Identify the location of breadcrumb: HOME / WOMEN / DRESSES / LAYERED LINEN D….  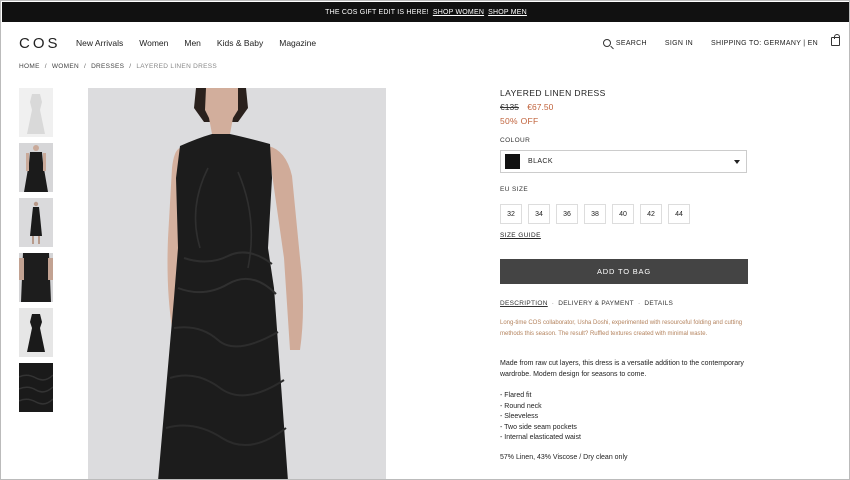
(118, 66).